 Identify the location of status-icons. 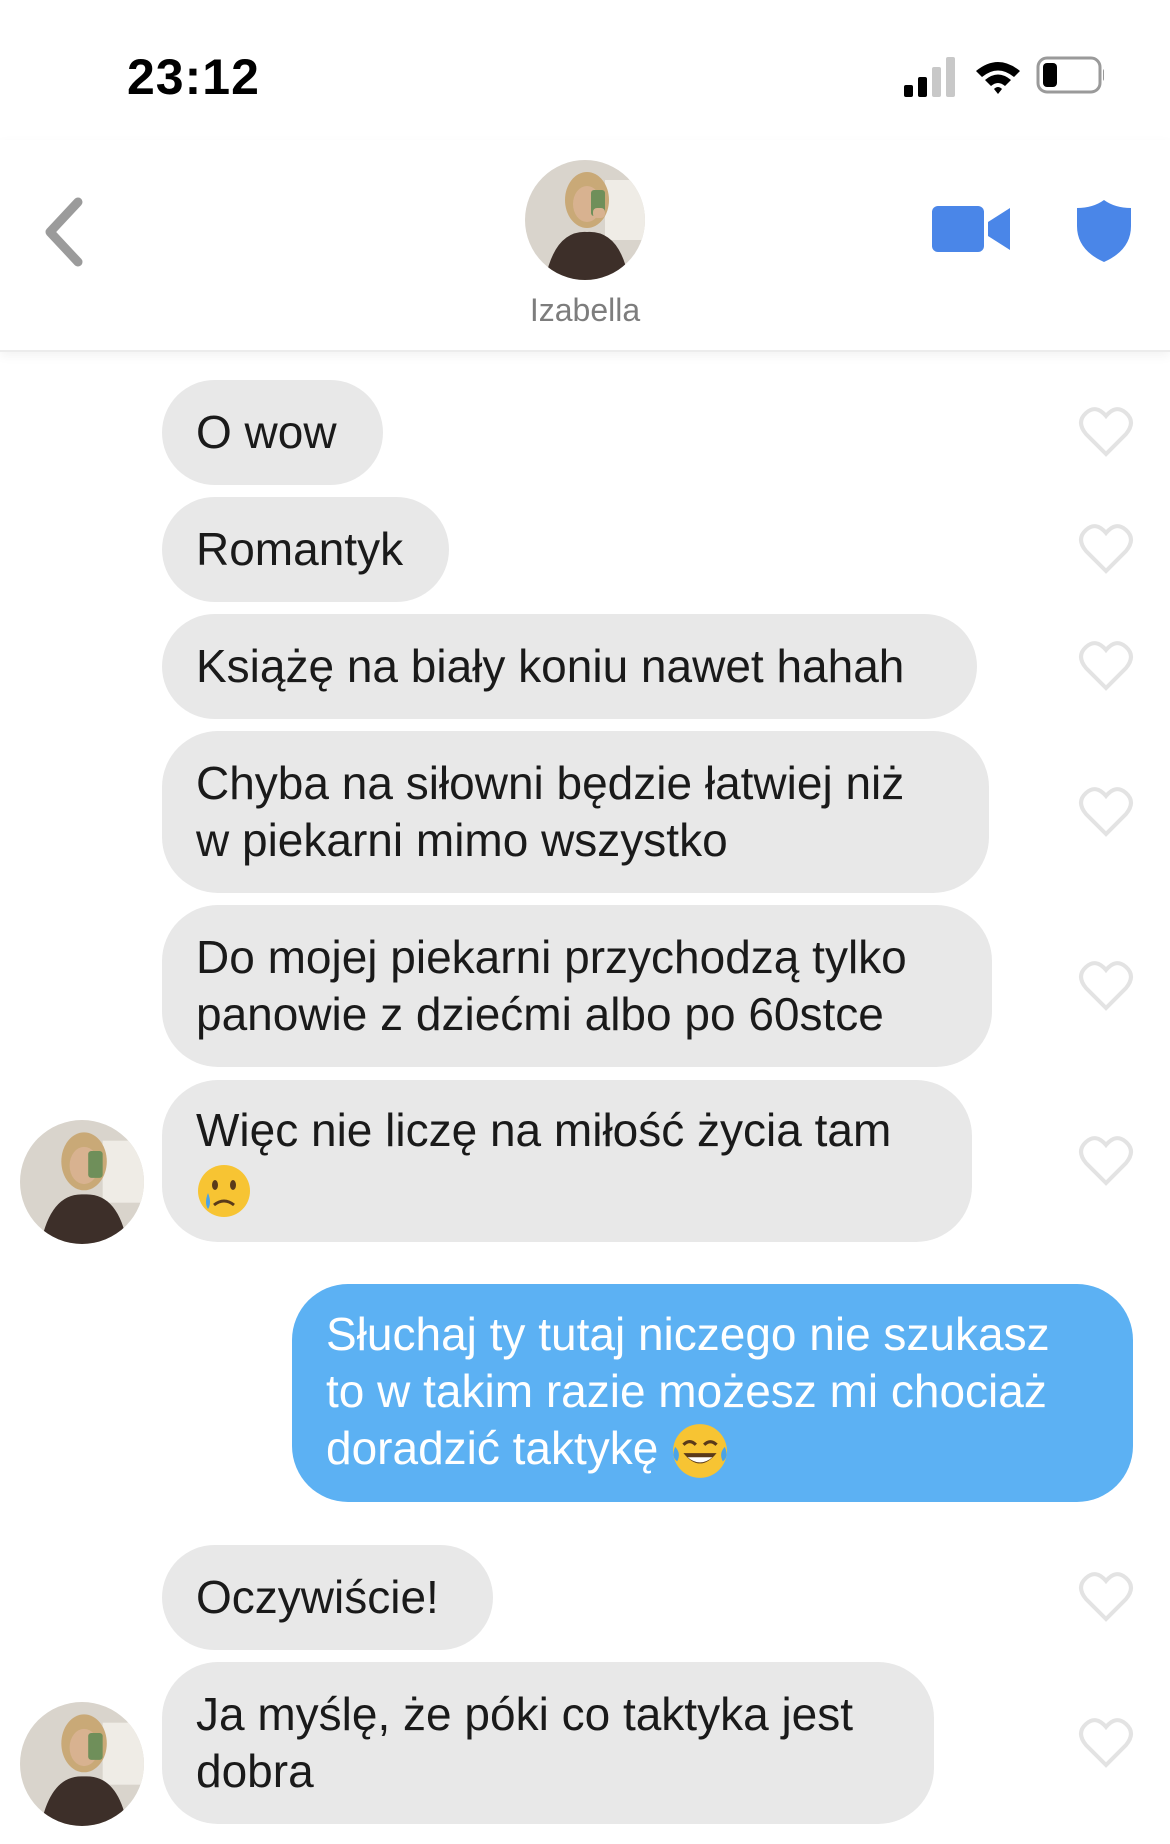
(1004, 76).